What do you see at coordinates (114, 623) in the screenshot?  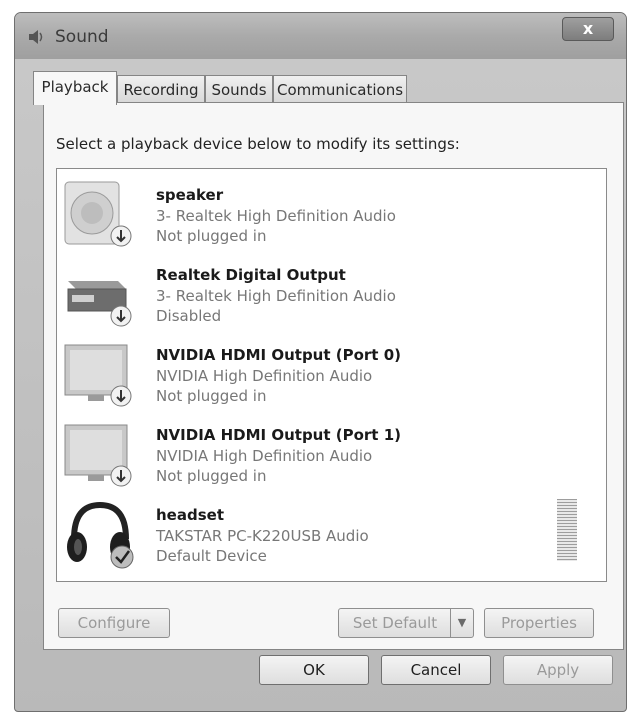 I see `configure-button: Configure` at bounding box center [114, 623].